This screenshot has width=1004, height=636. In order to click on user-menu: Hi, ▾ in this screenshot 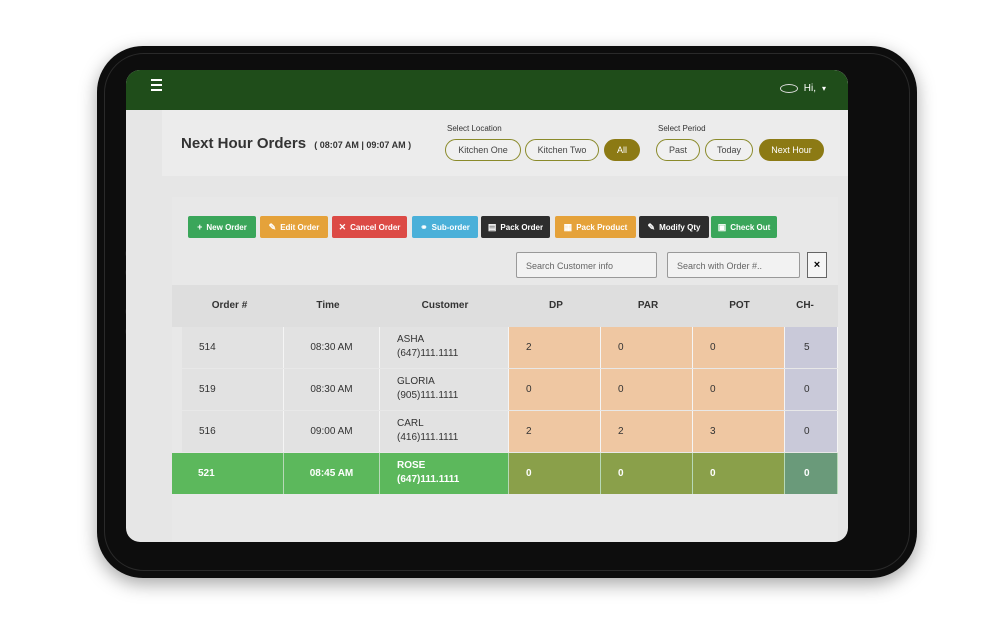, I will do `click(802, 88)`.